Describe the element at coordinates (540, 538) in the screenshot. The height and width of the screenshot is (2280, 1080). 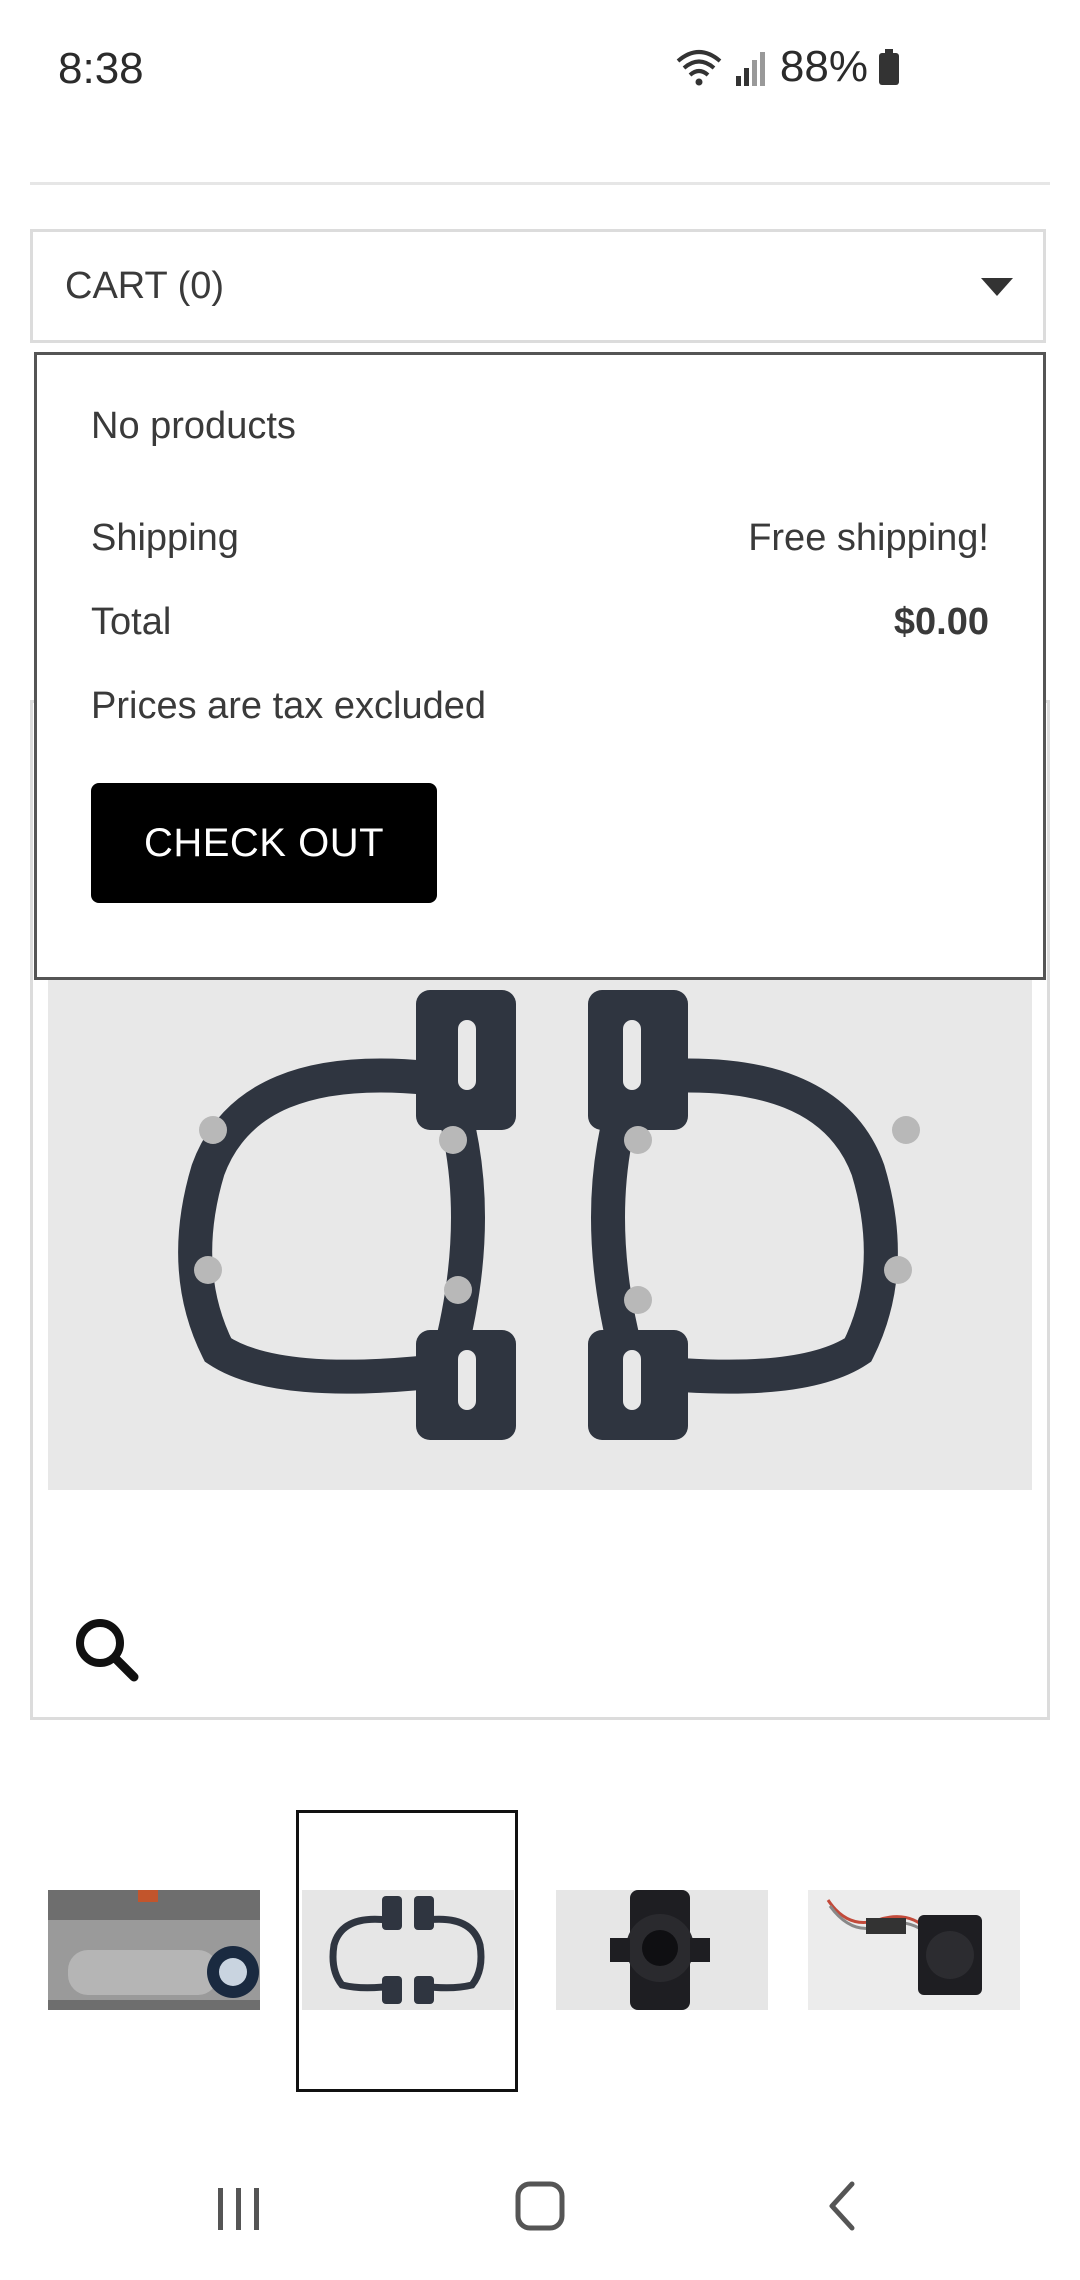
I see `shipping-row: Shipping Free shipping!` at that location.